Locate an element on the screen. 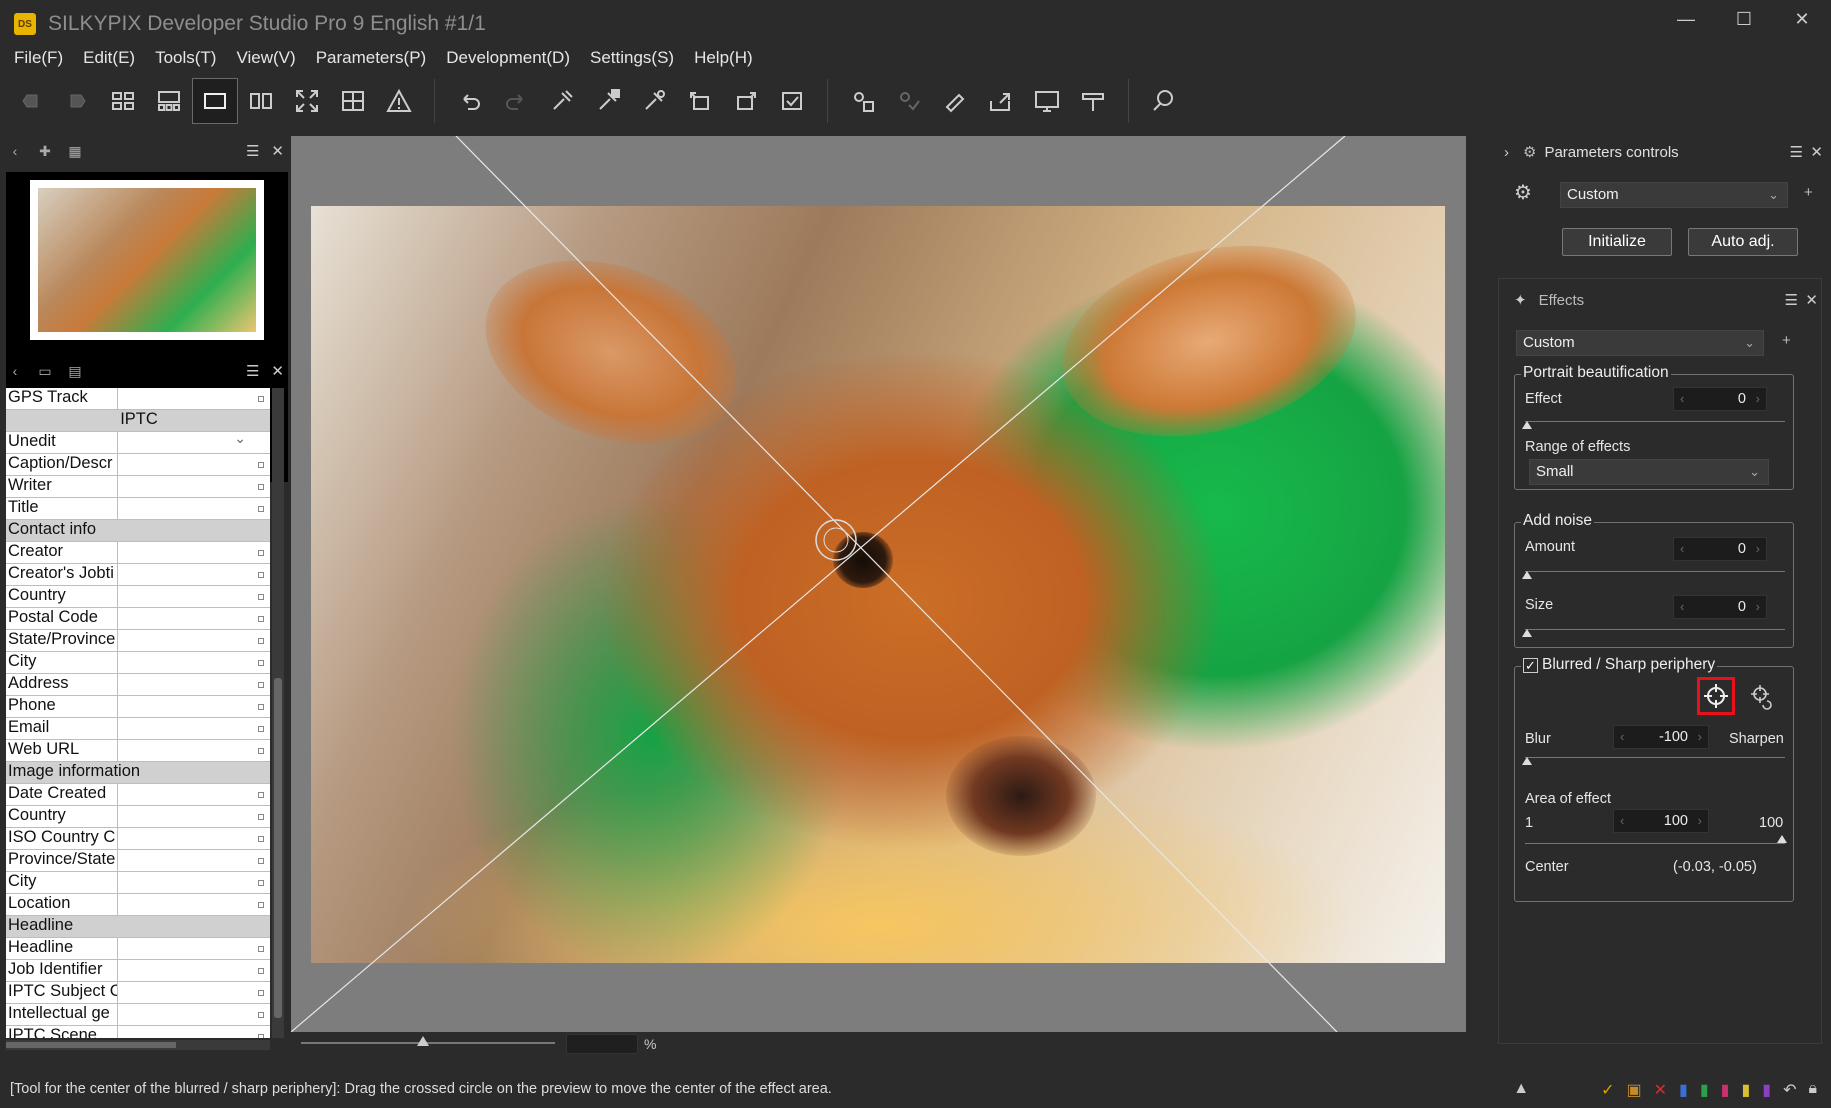 The width and height of the screenshot is (1831, 1108). export-icon is located at coordinates (1001, 101).